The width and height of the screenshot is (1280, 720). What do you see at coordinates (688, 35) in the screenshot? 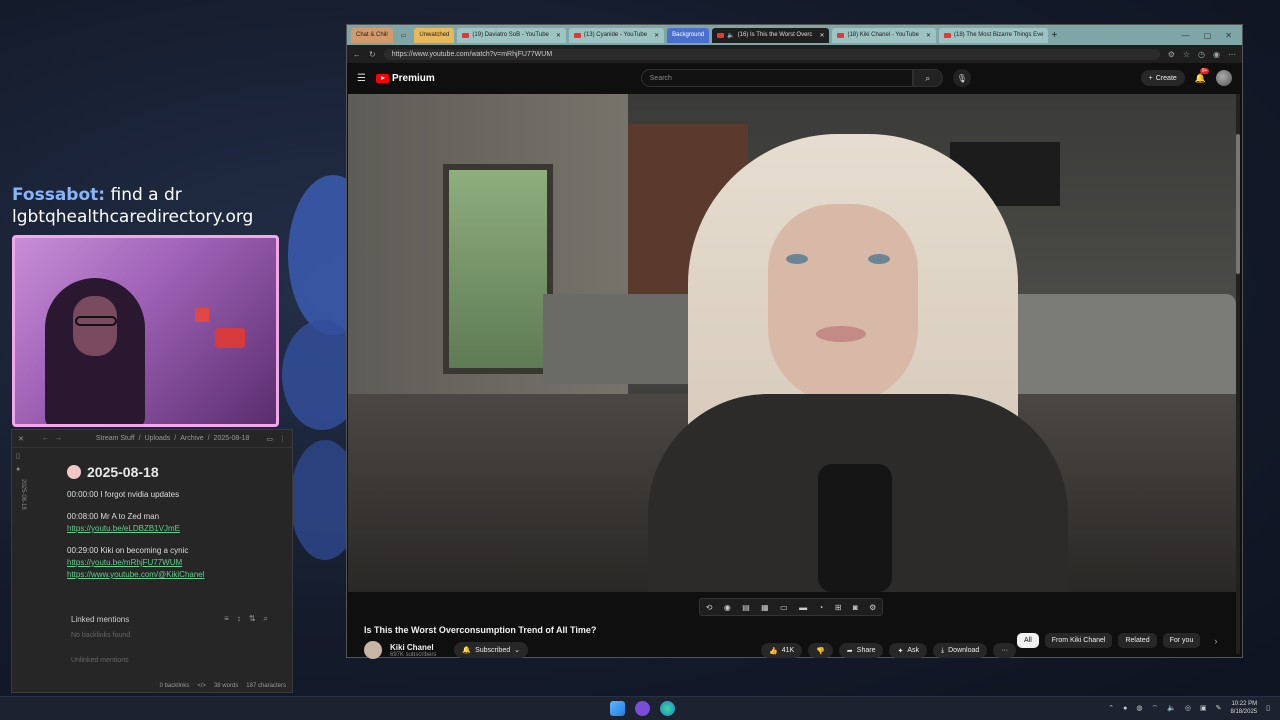
I see `tab-group-background: Background` at bounding box center [688, 35].